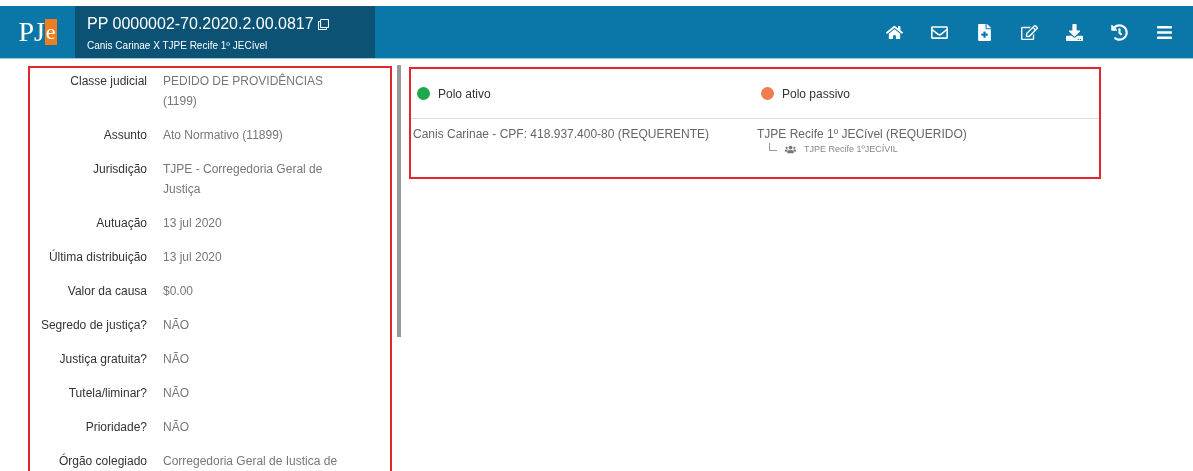  I want to click on detail-label: Jurisdição, so click(119, 169).